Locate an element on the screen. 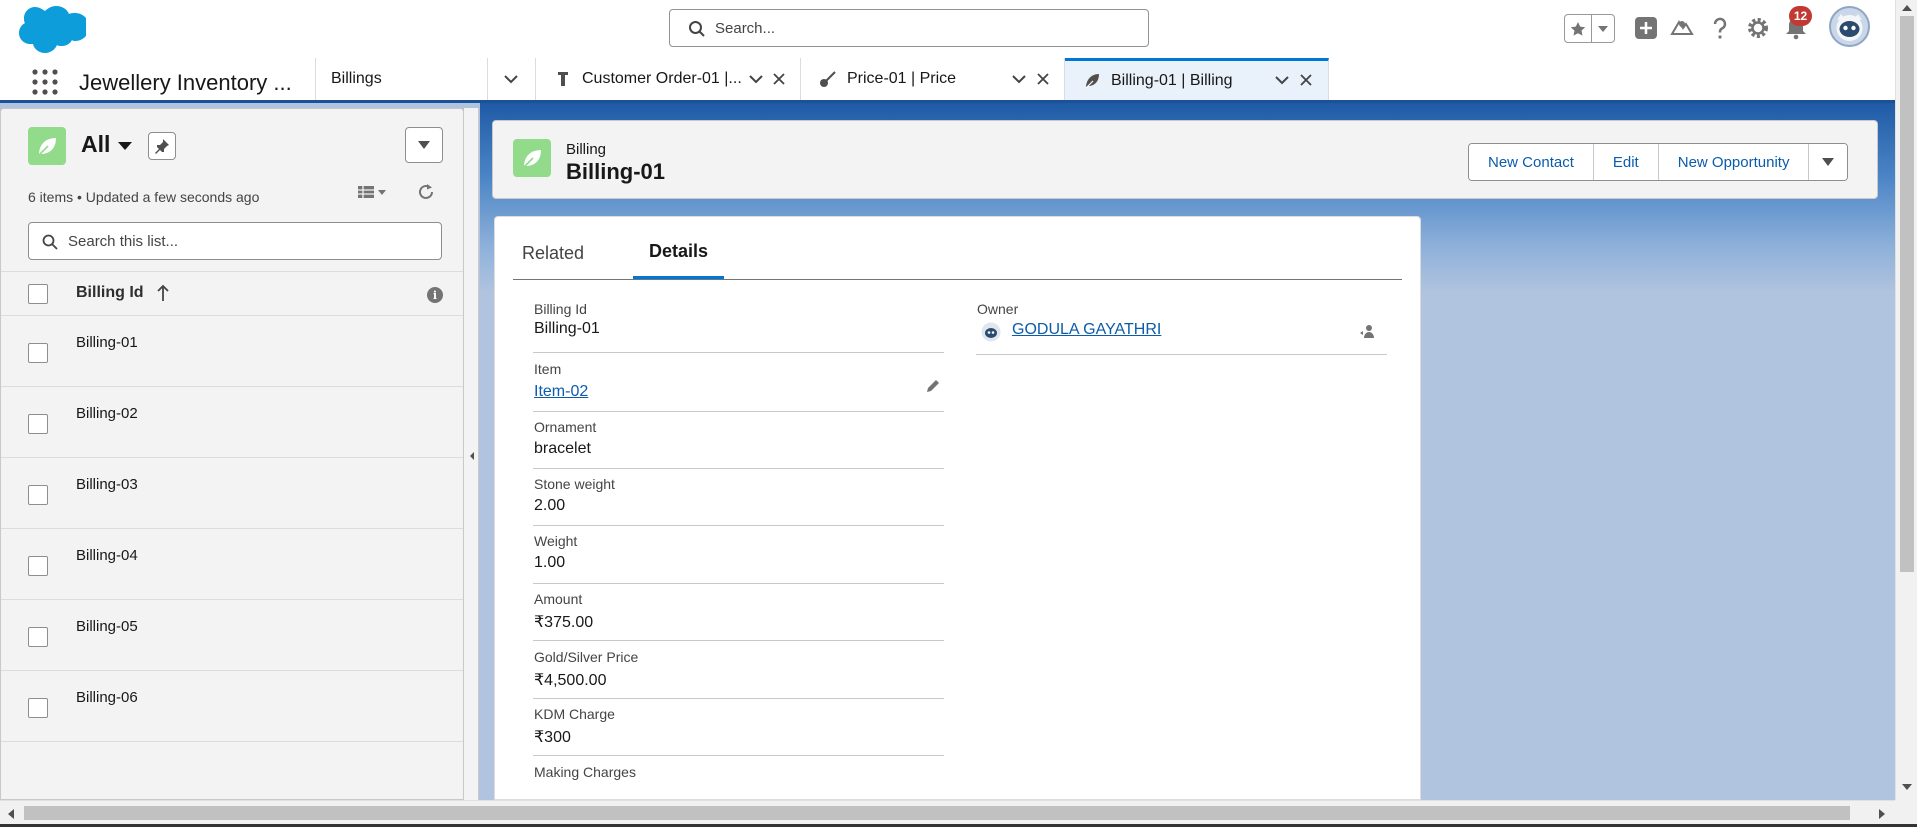 The image size is (1917, 827). list-item-label: Billing-04 is located at coordinates (107, 555).